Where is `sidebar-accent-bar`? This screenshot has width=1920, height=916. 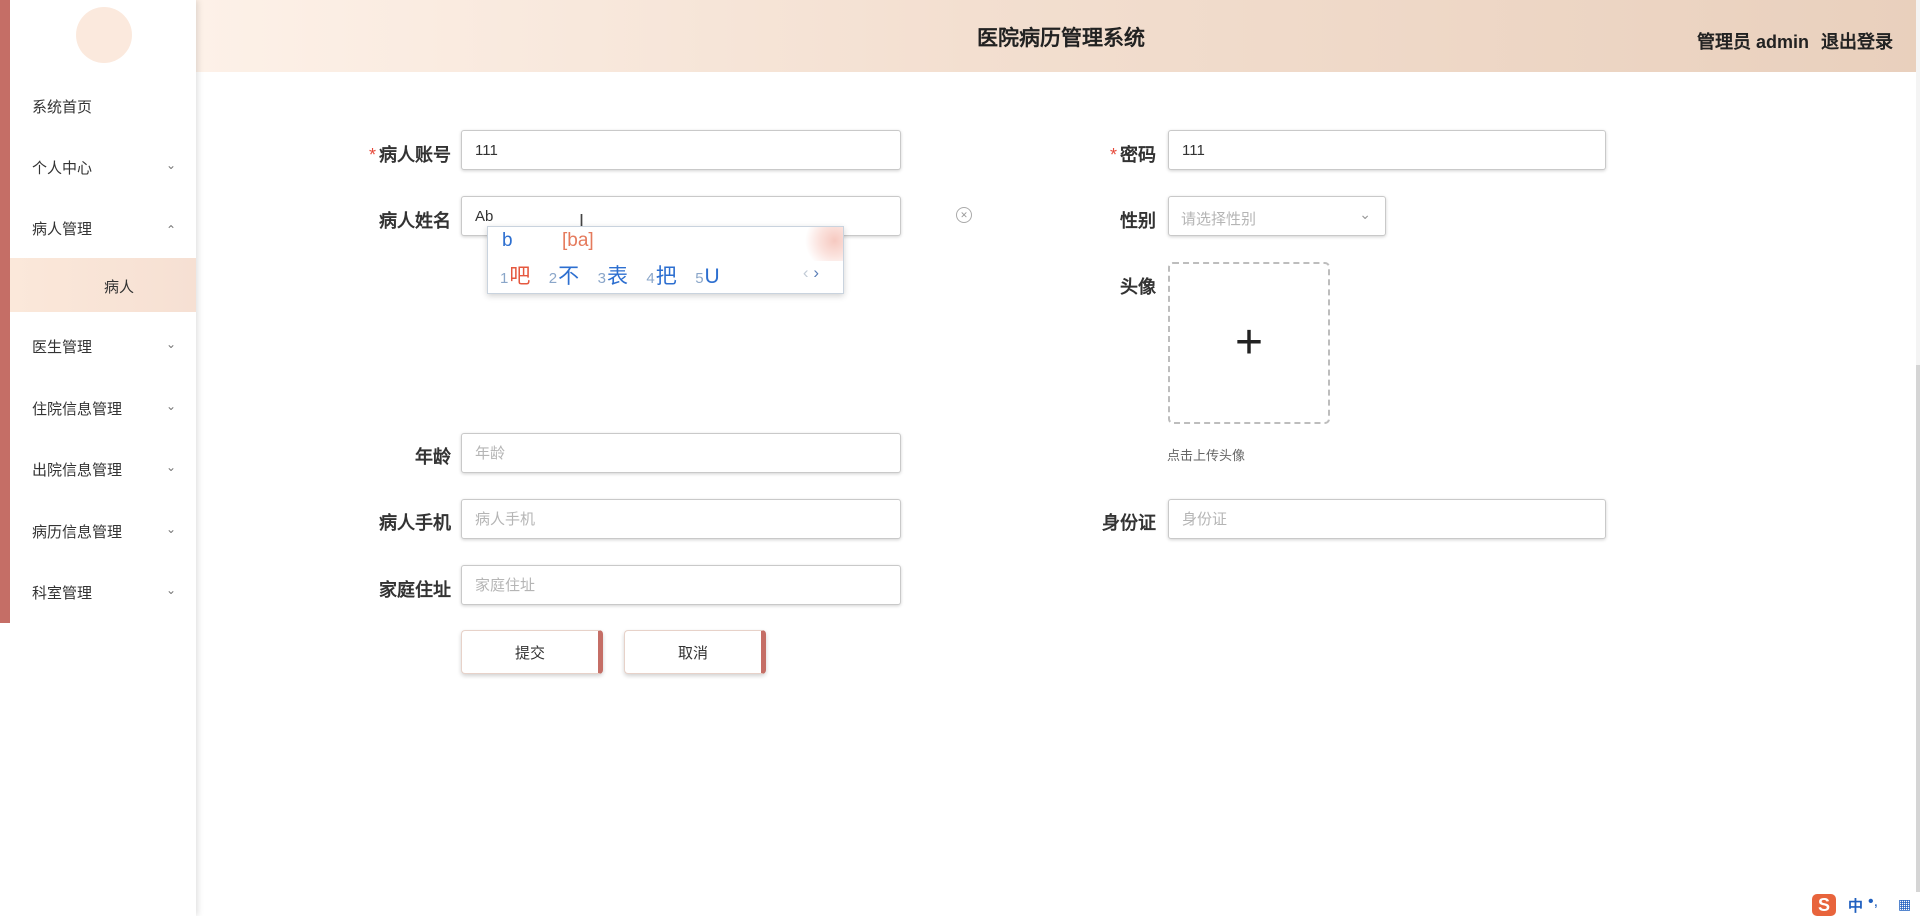
sidebar-accent-bar is located at coordinates (5, 311).